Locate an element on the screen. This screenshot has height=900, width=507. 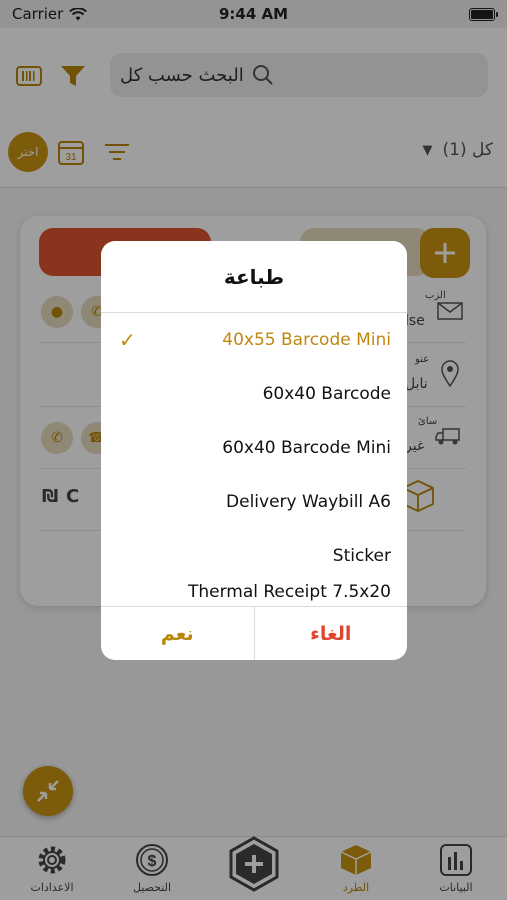
print-option-label: 40x55 Barcode Mini is located at coordinates (306, 340).